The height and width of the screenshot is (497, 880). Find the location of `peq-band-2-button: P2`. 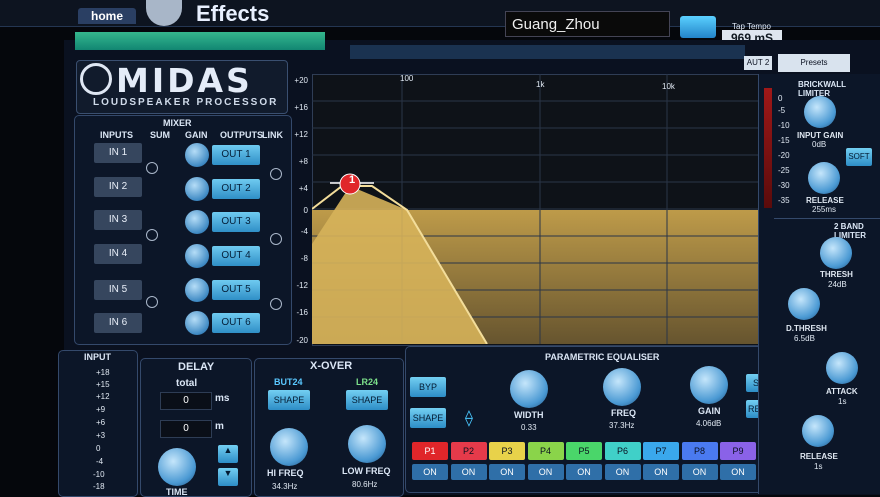

peq-band-2-button: P2 is located at coordinates (468, 451).